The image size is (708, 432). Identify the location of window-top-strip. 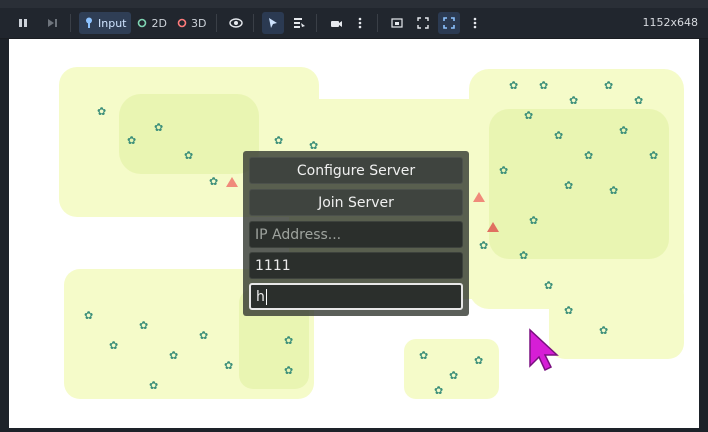
(354, 4).